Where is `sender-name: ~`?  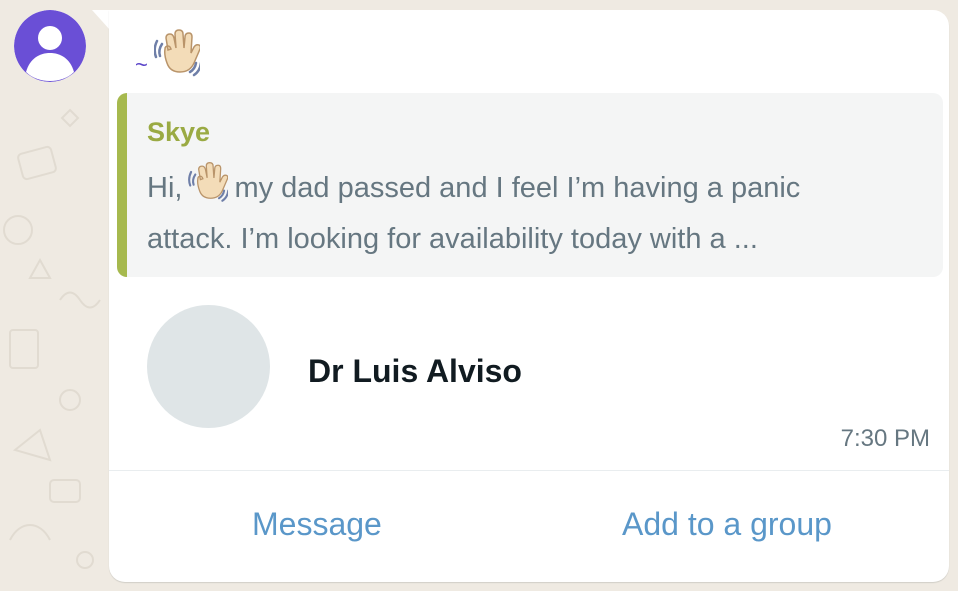 sender-name: ~ is located at coordinates (141, 65).